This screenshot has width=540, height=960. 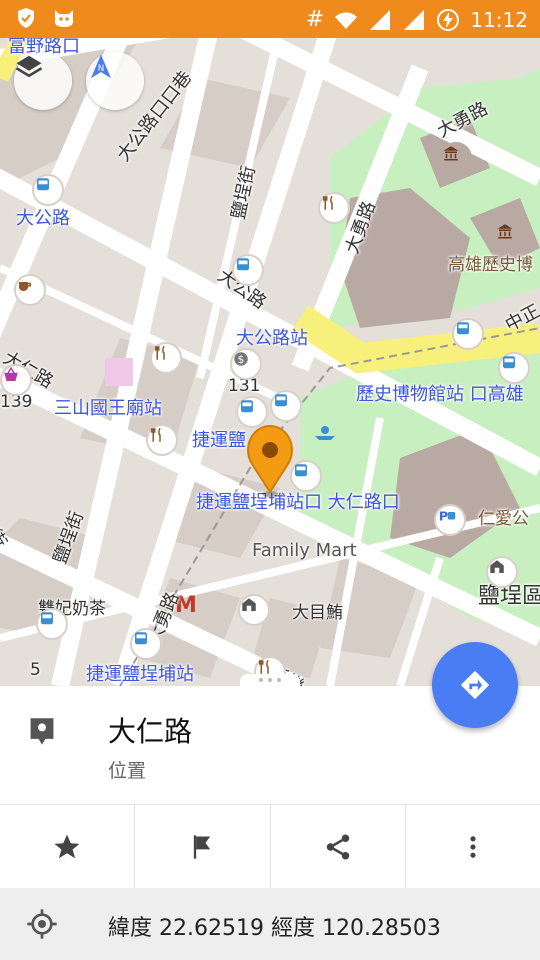 I want to click on layers-button, so click(x=43, y=81).